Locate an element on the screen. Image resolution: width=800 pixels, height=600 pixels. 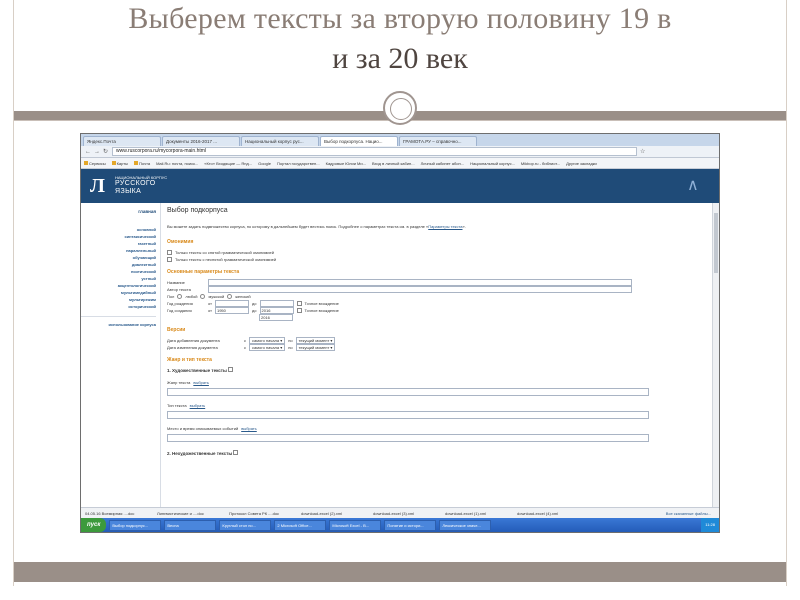
sidebar-item: синтаксический is located at coordinates (118, 236).